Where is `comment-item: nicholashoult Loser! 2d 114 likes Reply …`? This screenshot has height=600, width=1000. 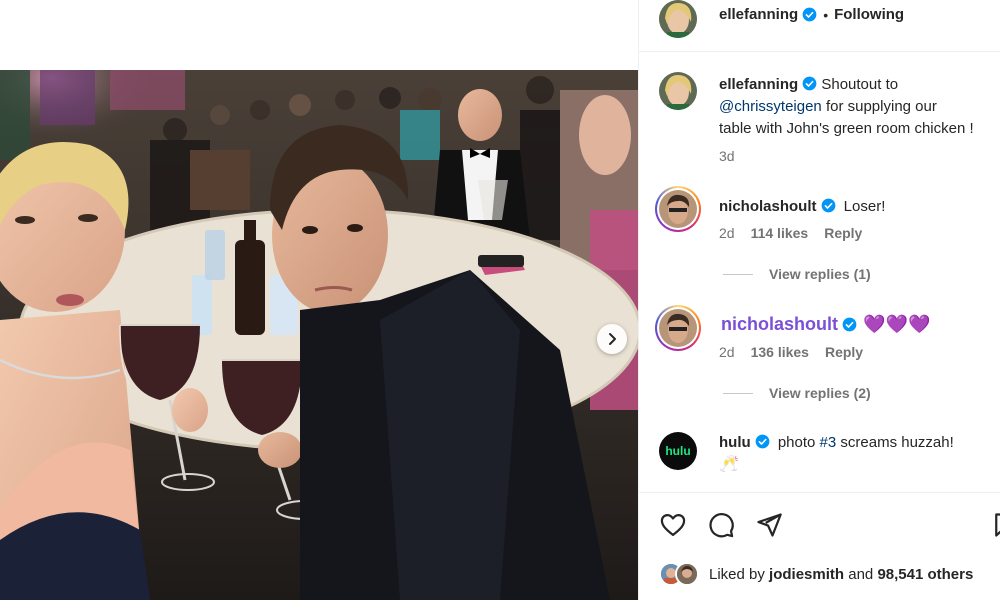 comment-item: nicholashoult Loser! 2d 114 likes Reply … is located at coordinates (819, 236).